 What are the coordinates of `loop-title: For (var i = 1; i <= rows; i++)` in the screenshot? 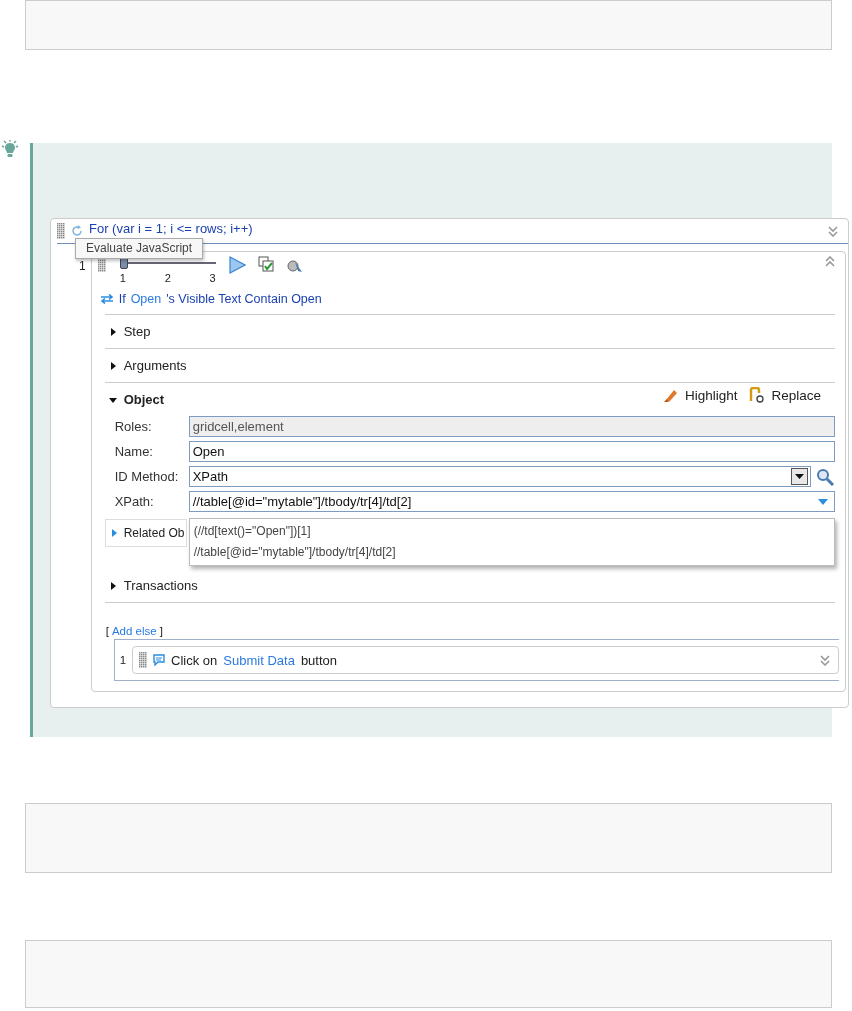 It's located at (171, 228).